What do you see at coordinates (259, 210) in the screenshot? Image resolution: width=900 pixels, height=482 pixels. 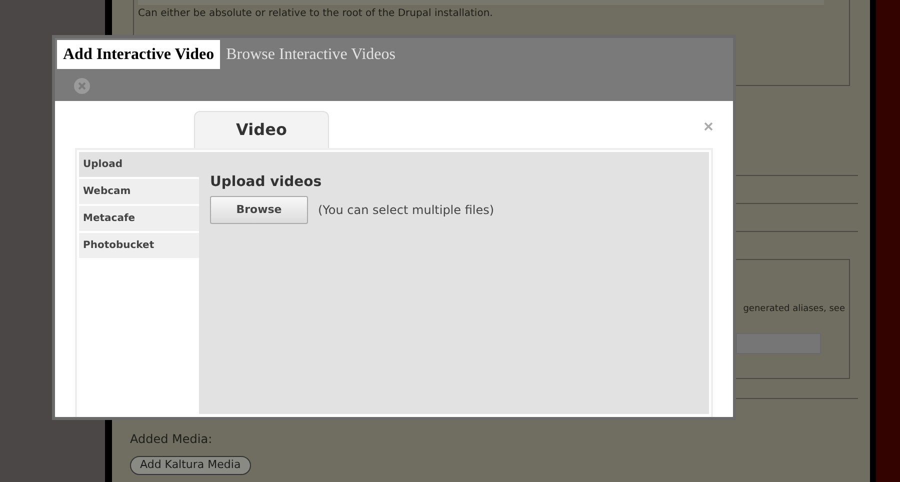 I see `browse-button: Browse` at bounding box center [259, 210].